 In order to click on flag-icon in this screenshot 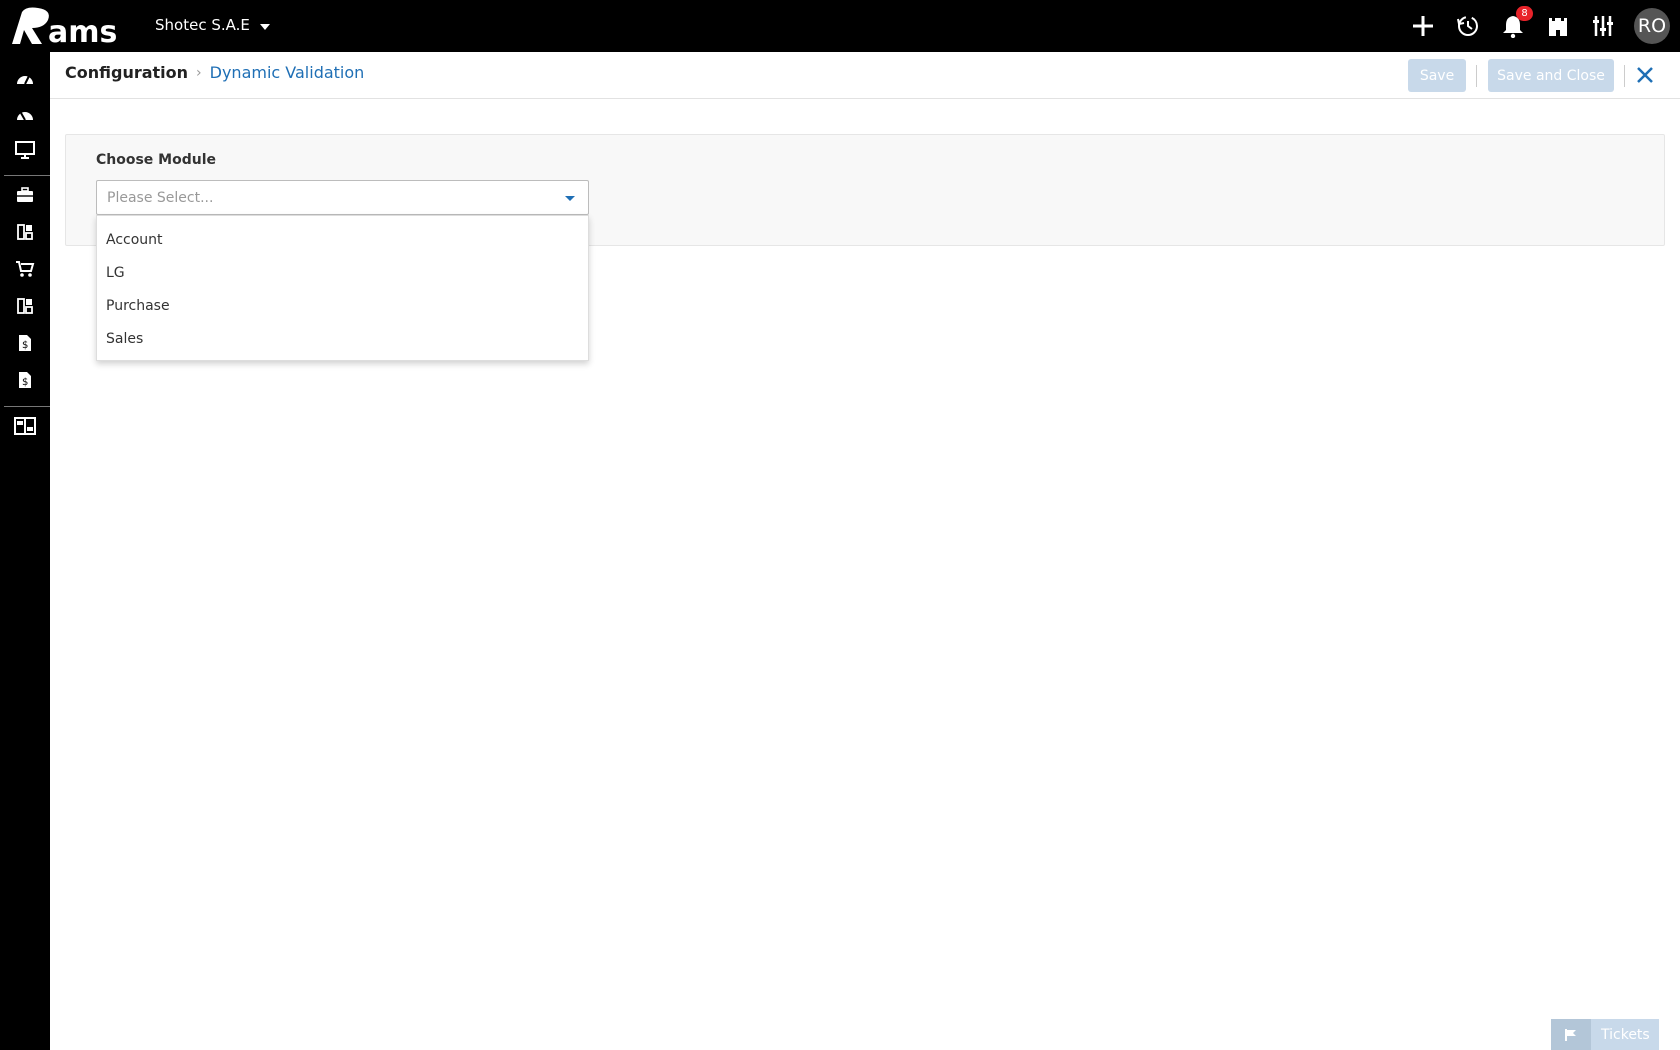, I will do `click(1571, 1034)`.